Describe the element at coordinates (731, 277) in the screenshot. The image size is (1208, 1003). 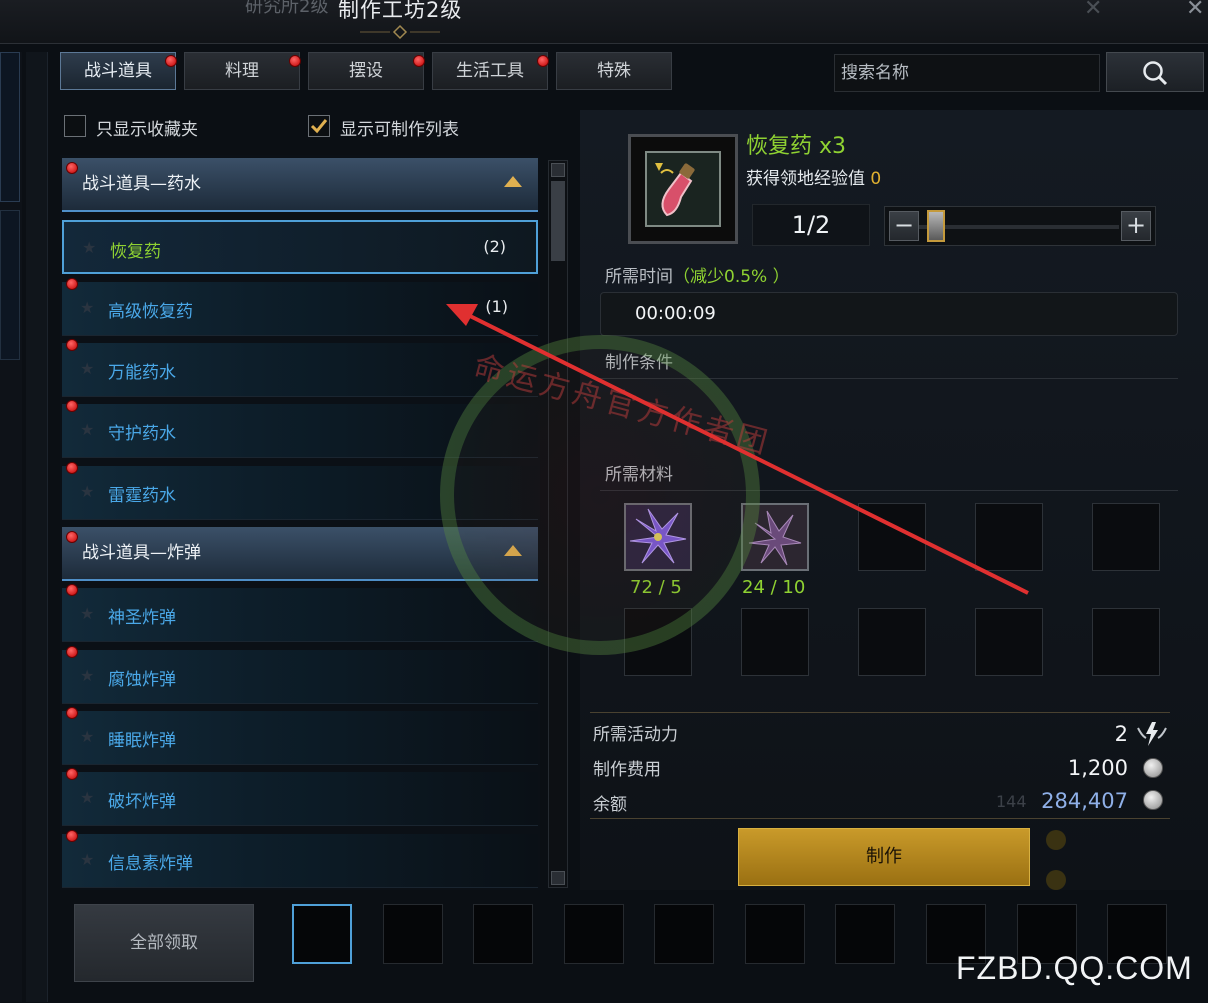
I see `time-reduction: （减少0.5% ）` at that location.